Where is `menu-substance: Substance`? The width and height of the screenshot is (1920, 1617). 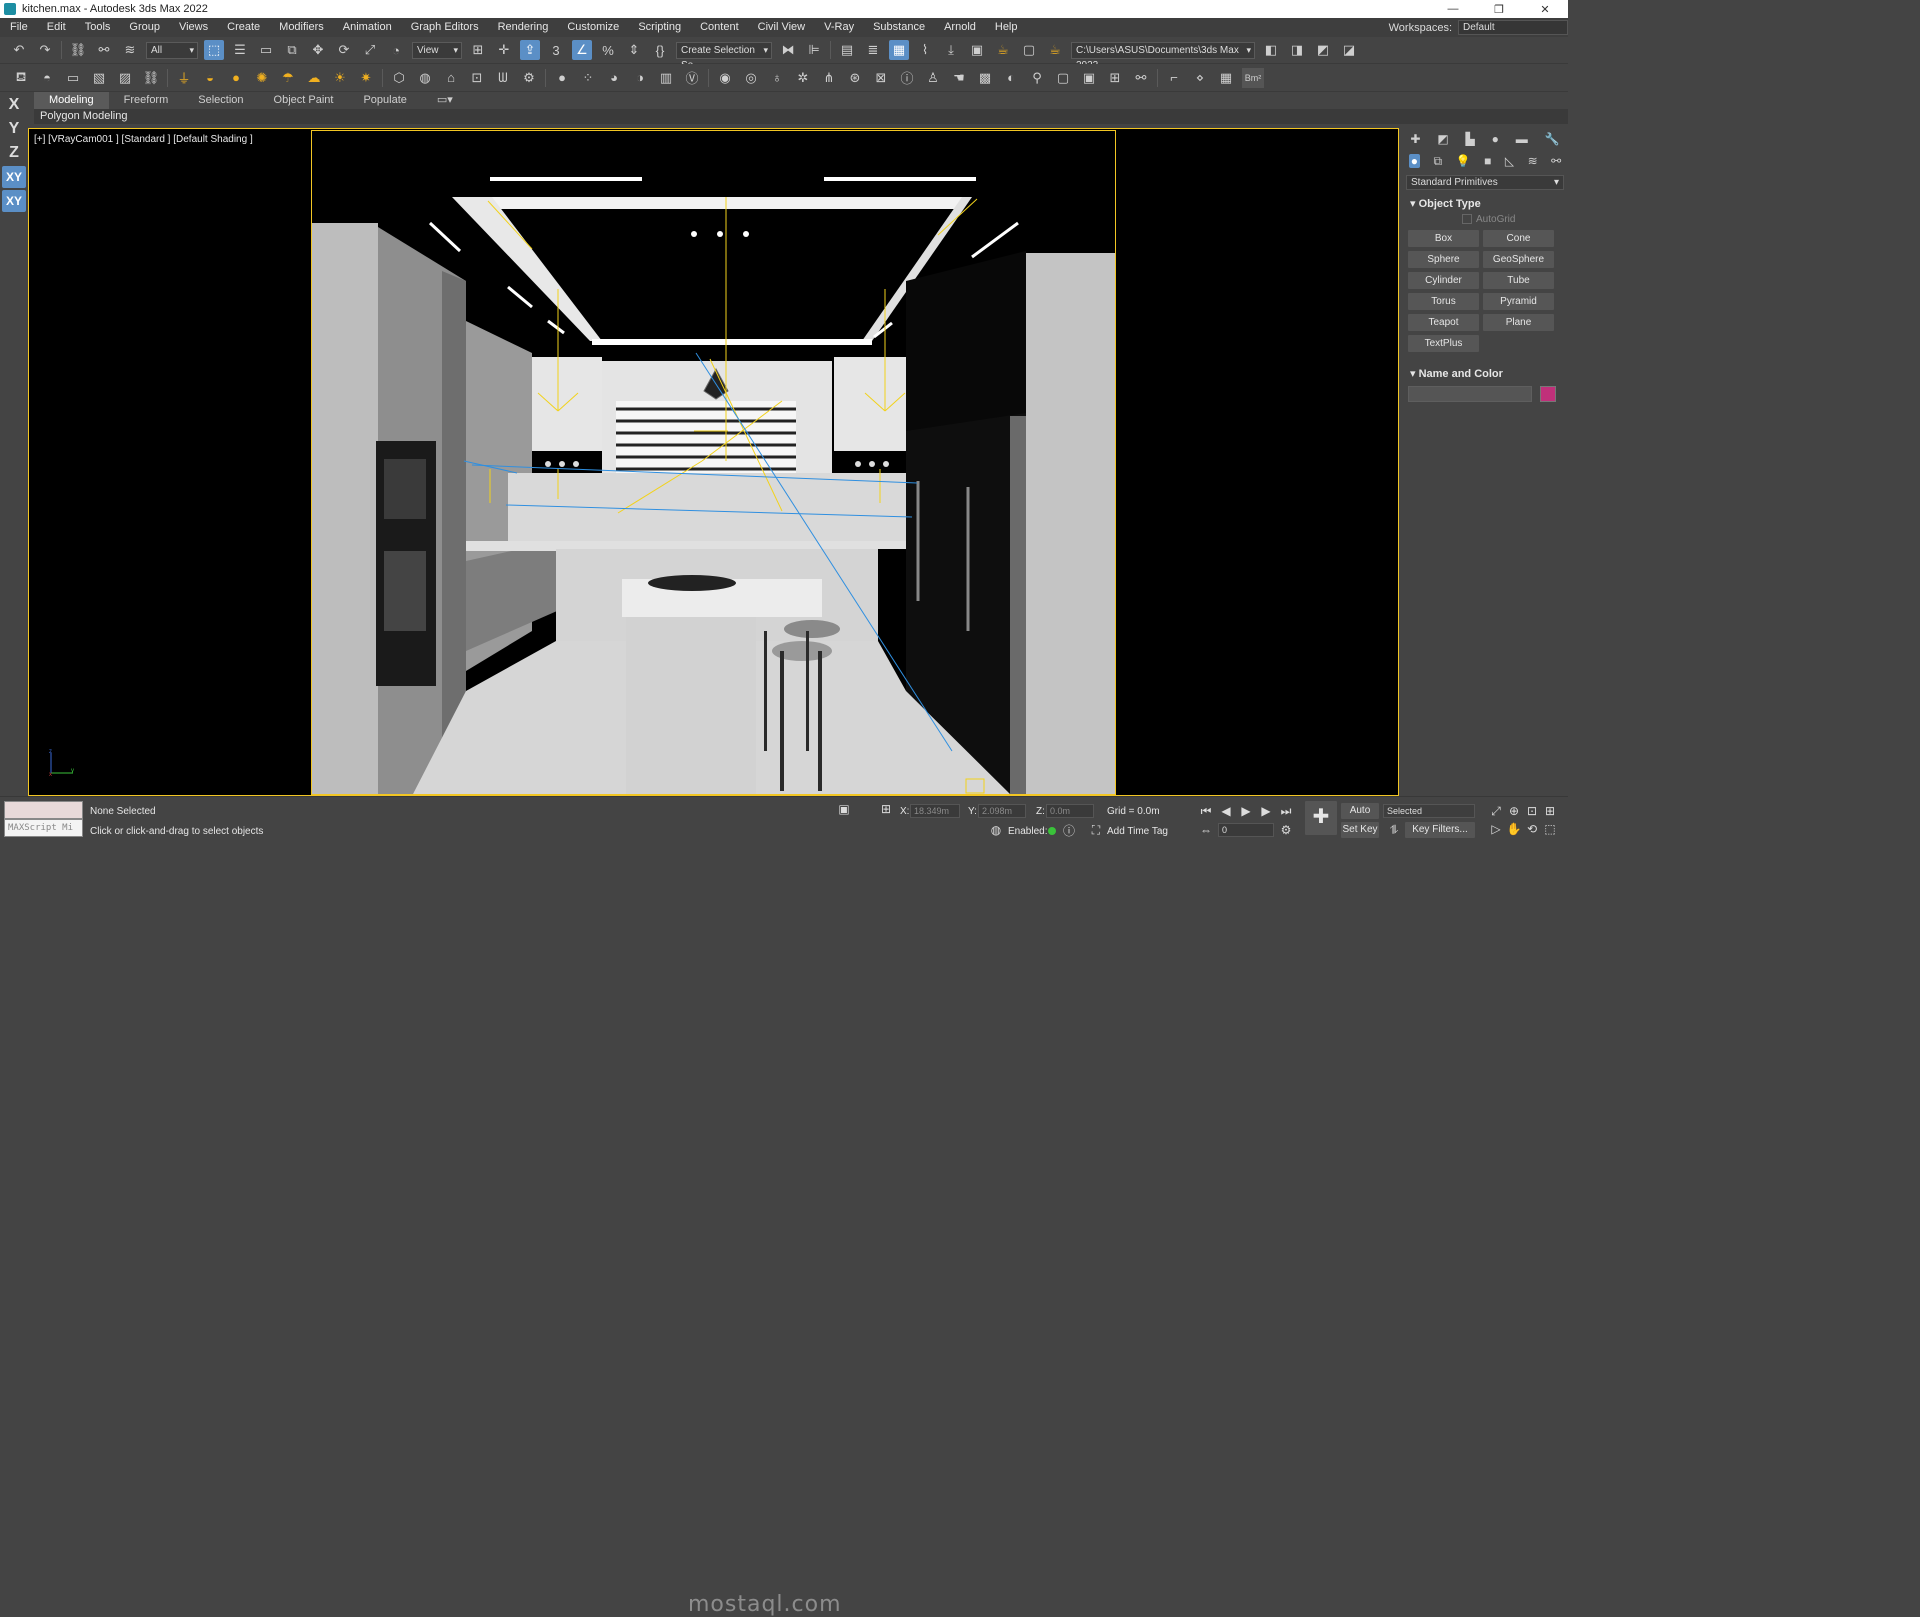
menu-substance: Substance is located at coordinates (898, 27).